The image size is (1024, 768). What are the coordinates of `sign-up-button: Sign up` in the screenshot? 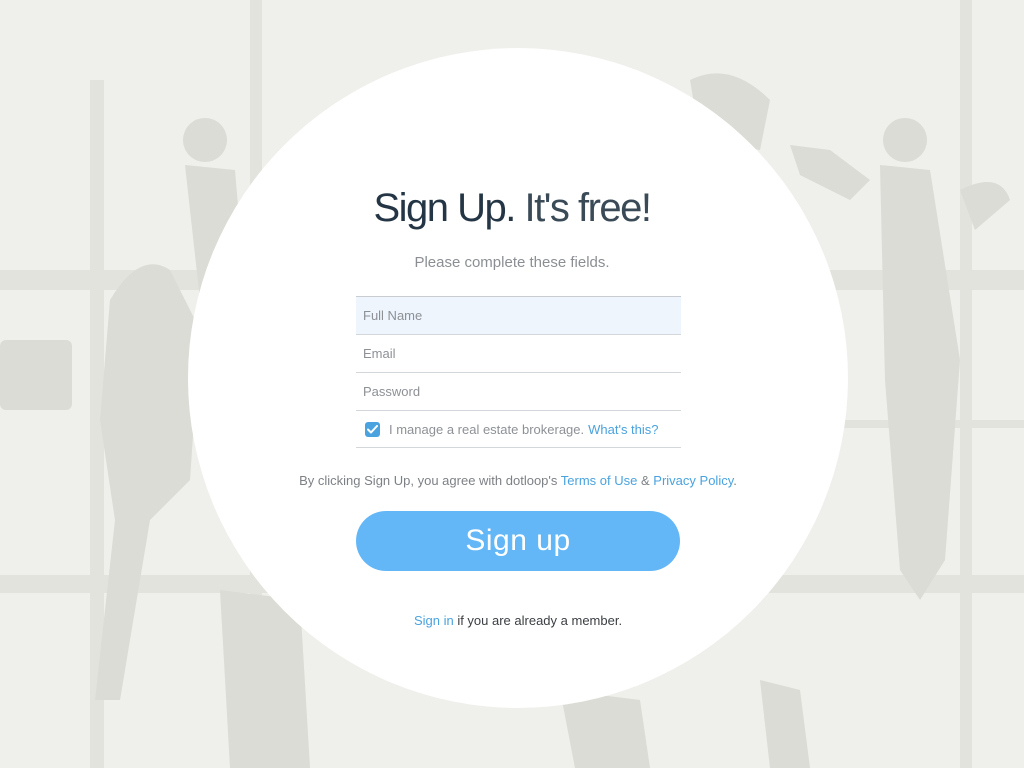 It's located at (518, 541).